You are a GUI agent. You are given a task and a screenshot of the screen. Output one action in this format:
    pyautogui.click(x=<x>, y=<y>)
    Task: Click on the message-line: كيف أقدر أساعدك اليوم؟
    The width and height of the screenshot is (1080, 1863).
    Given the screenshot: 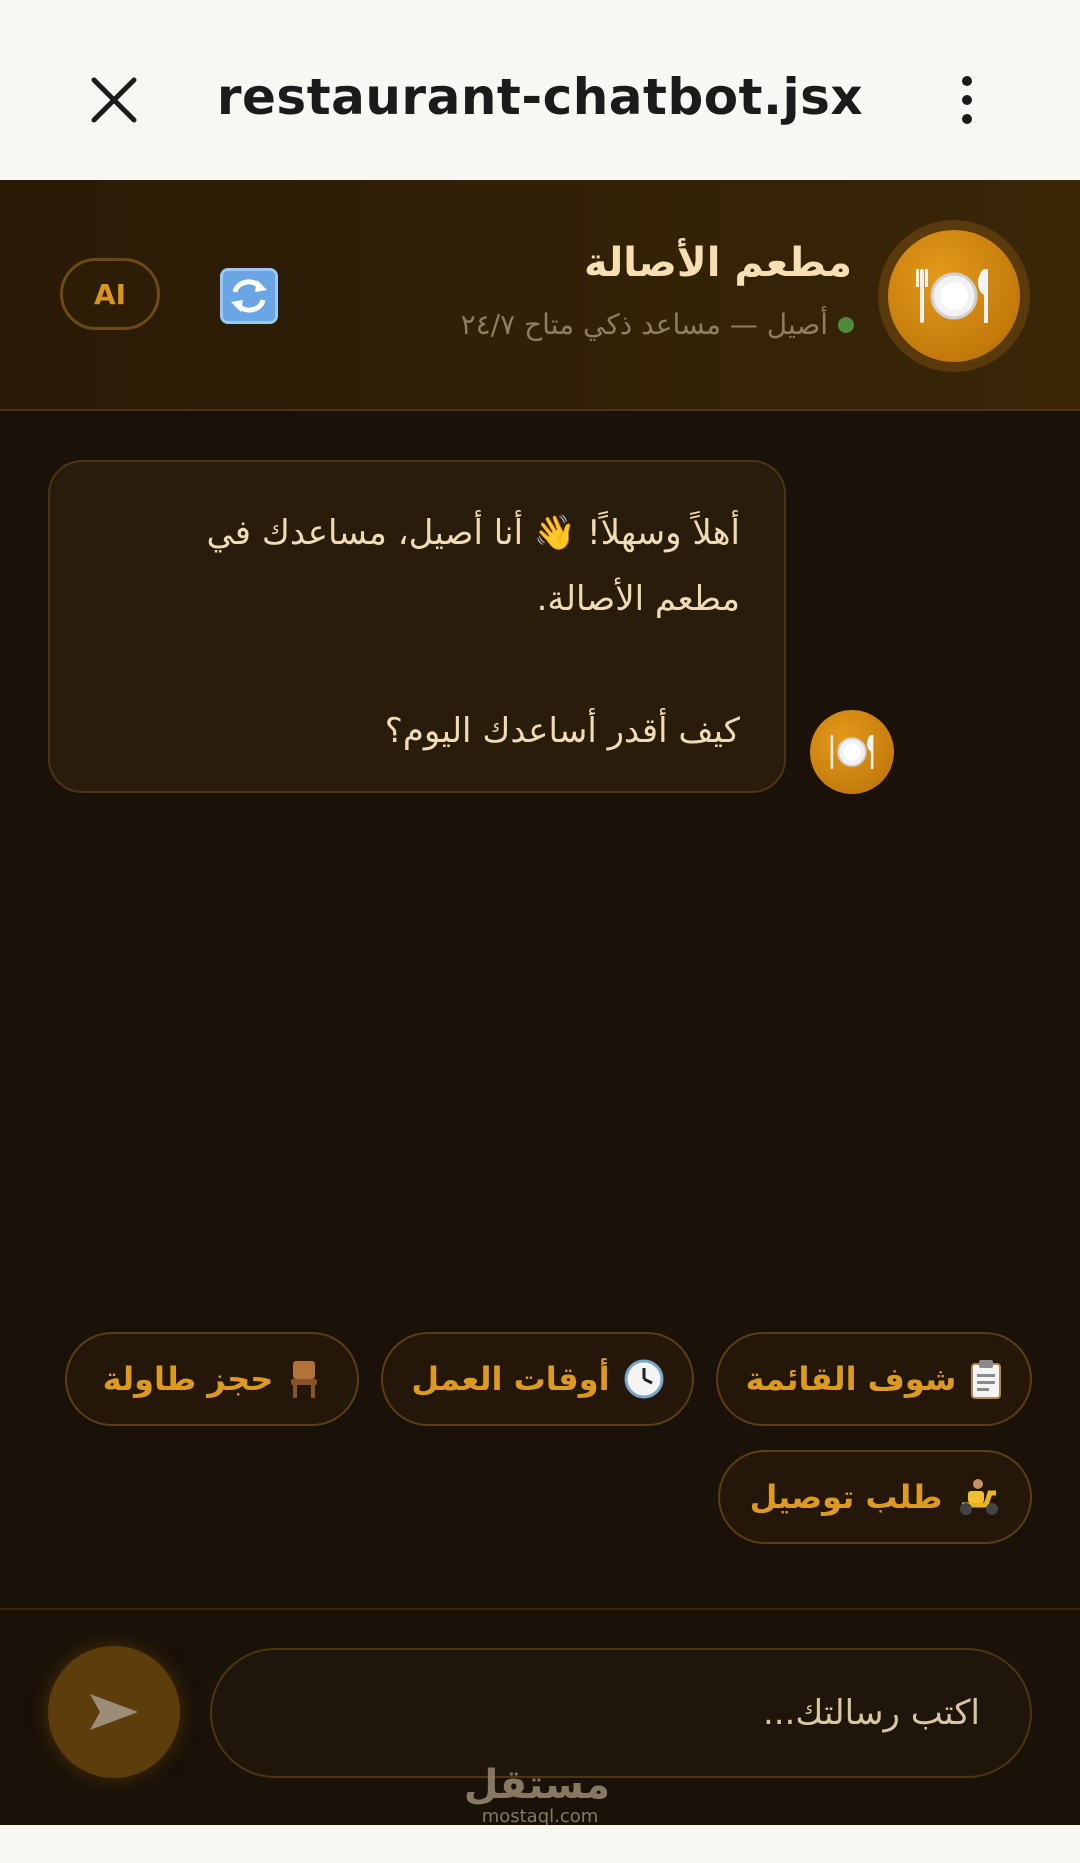 What is the action you would take?
    pyautogui.click(x=562, y=731)
    